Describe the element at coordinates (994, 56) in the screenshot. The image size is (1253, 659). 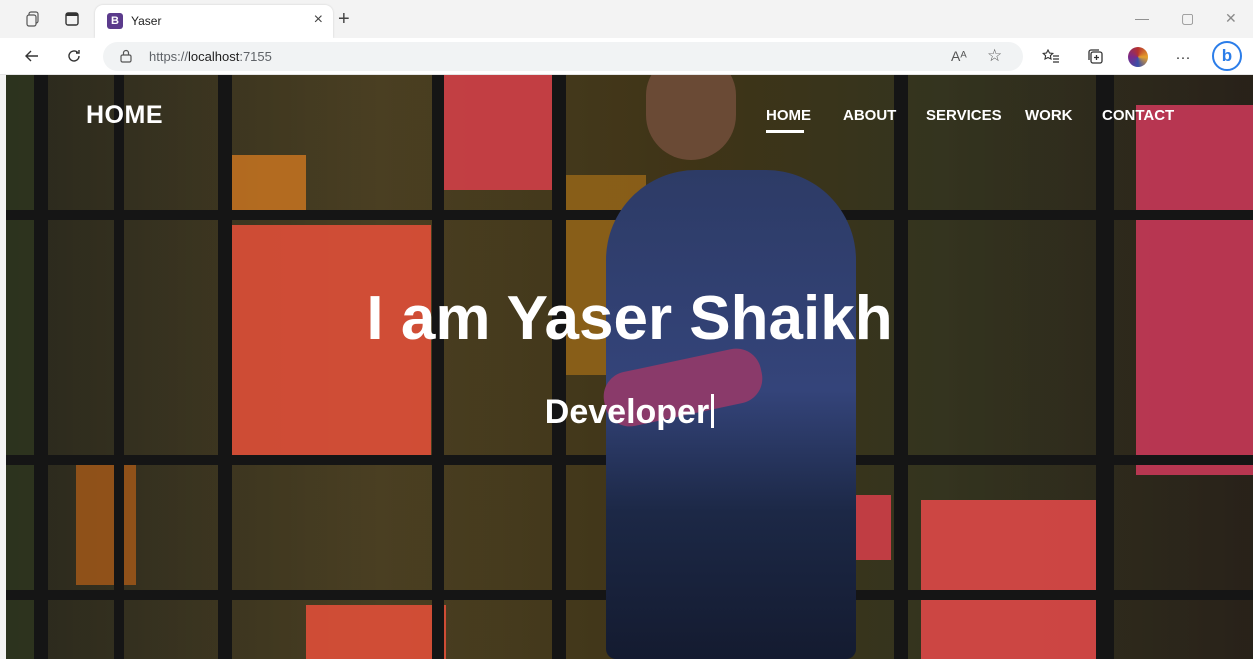
I see `favorite-star-icon: ☆` at that location.